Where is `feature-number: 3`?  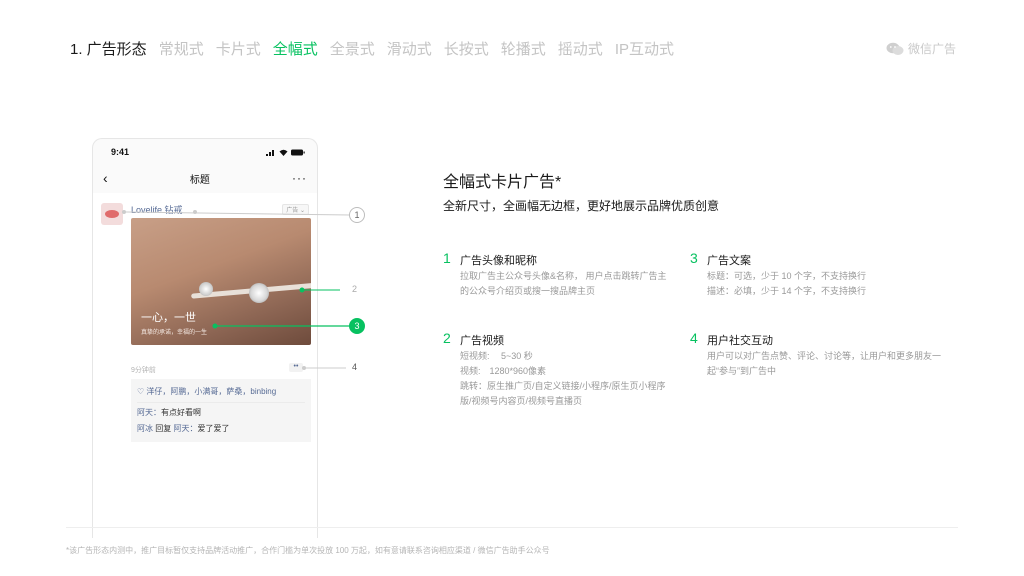 feature-number: 3 is located at coordinates (694, 258).